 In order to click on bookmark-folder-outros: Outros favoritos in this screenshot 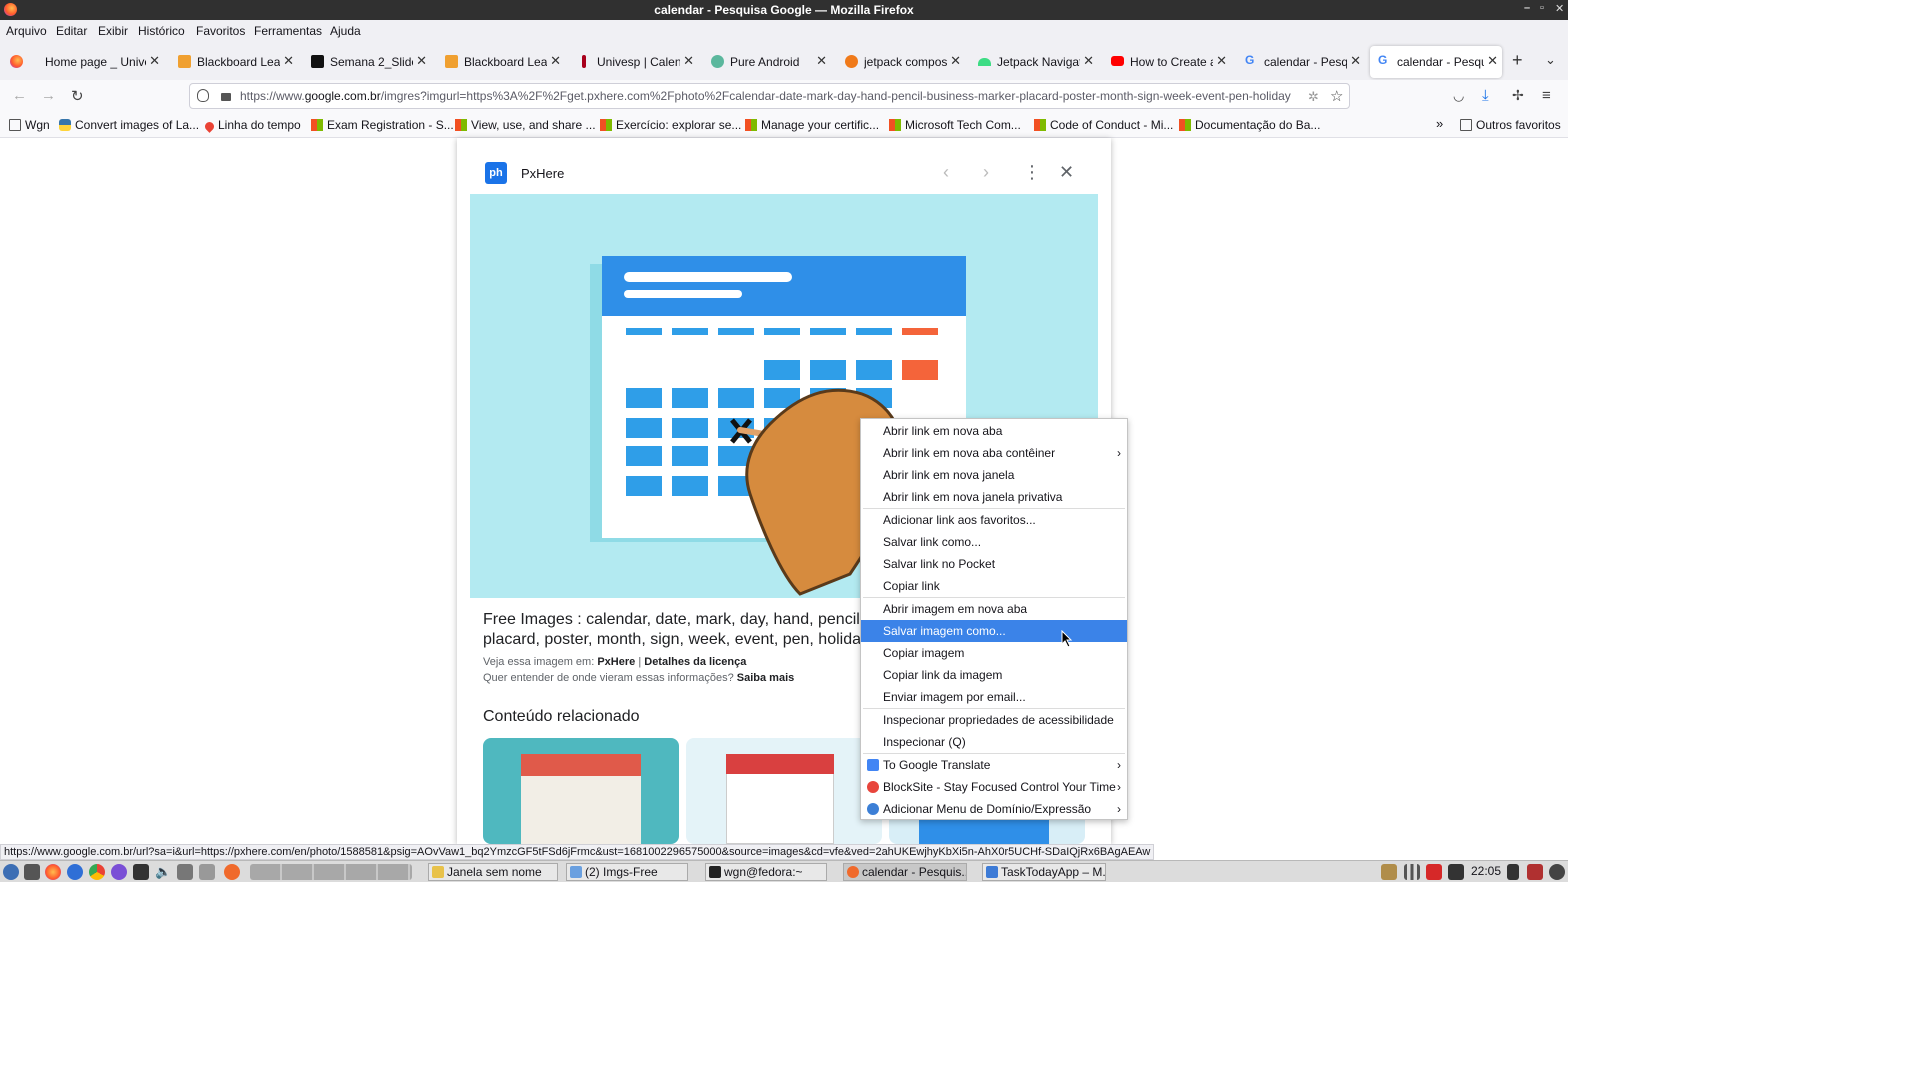, I will do `click(1510, 125)`.